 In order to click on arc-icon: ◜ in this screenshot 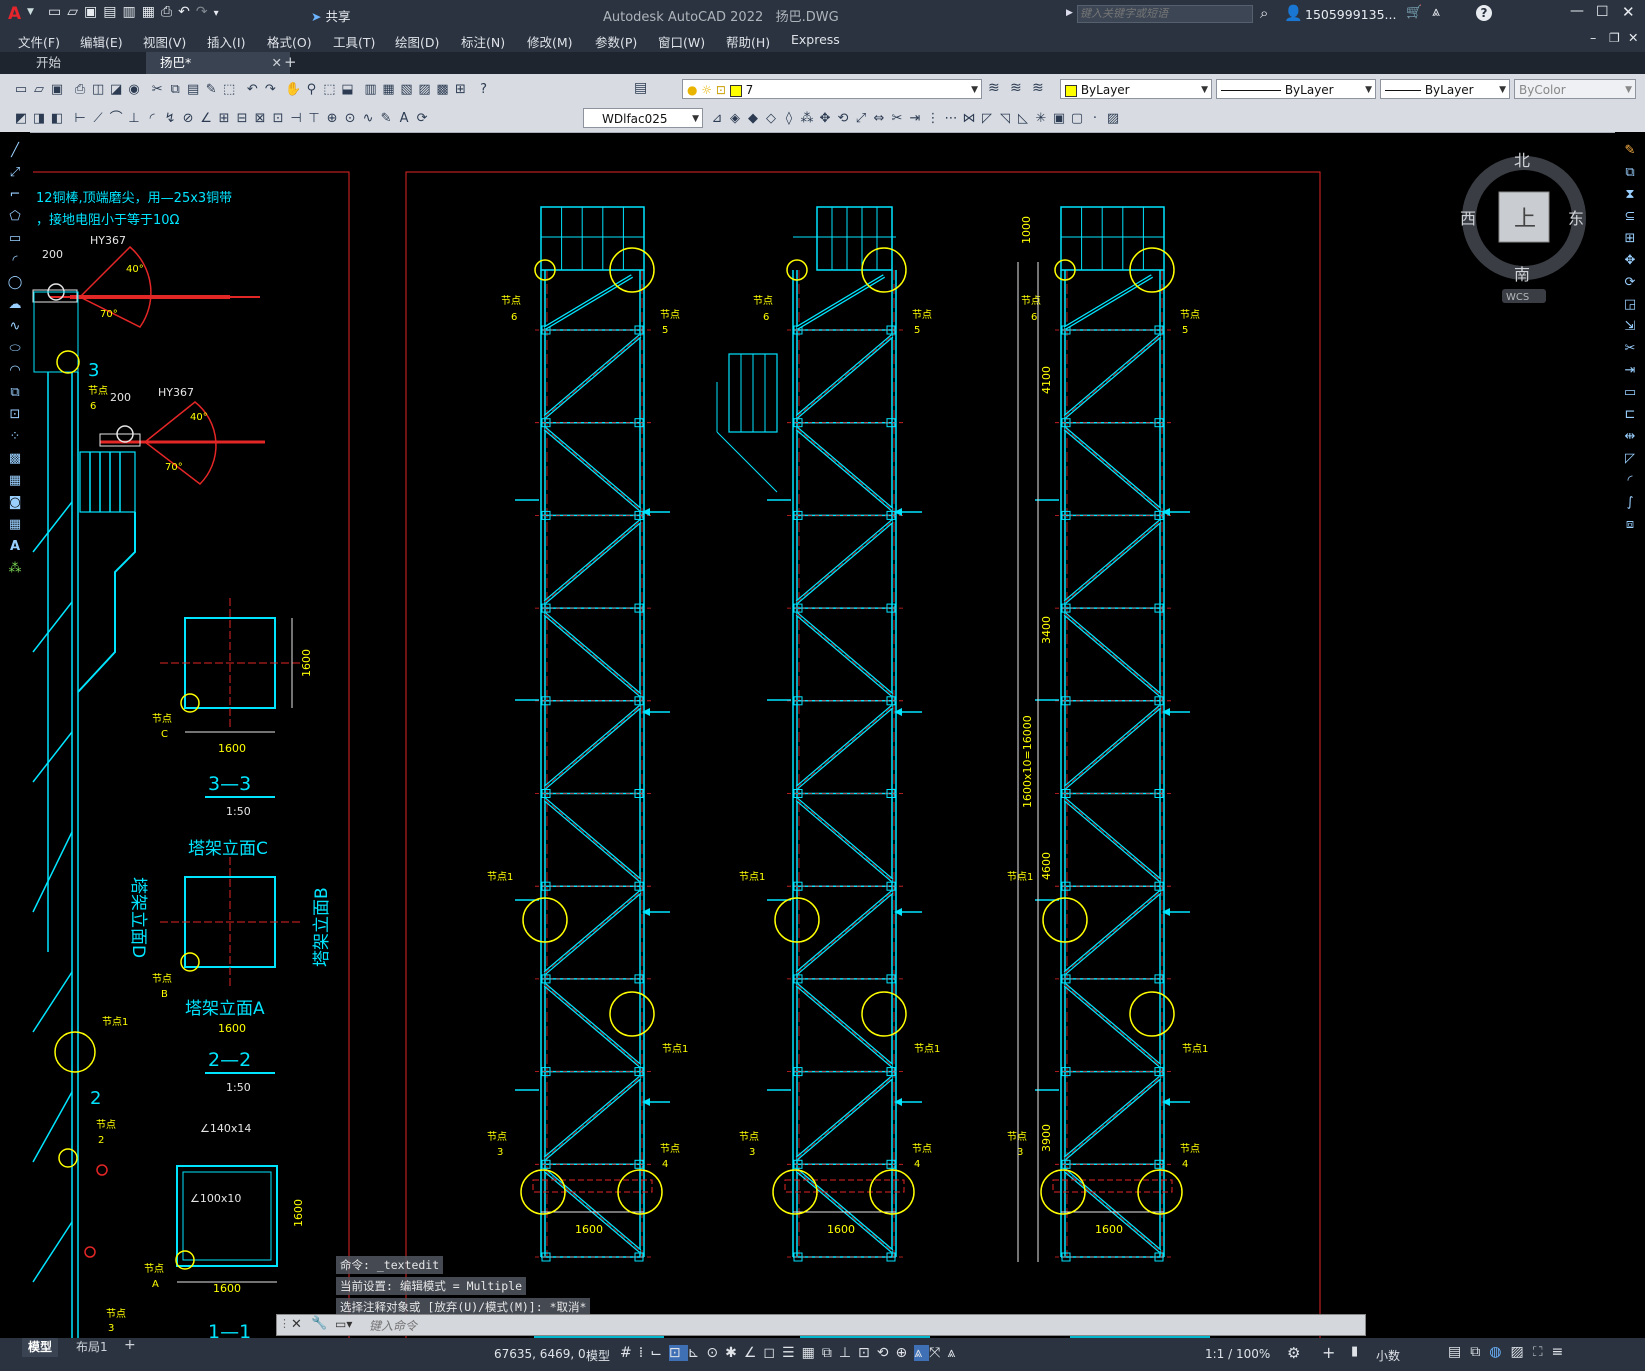, I will do `click(15, 261)`.